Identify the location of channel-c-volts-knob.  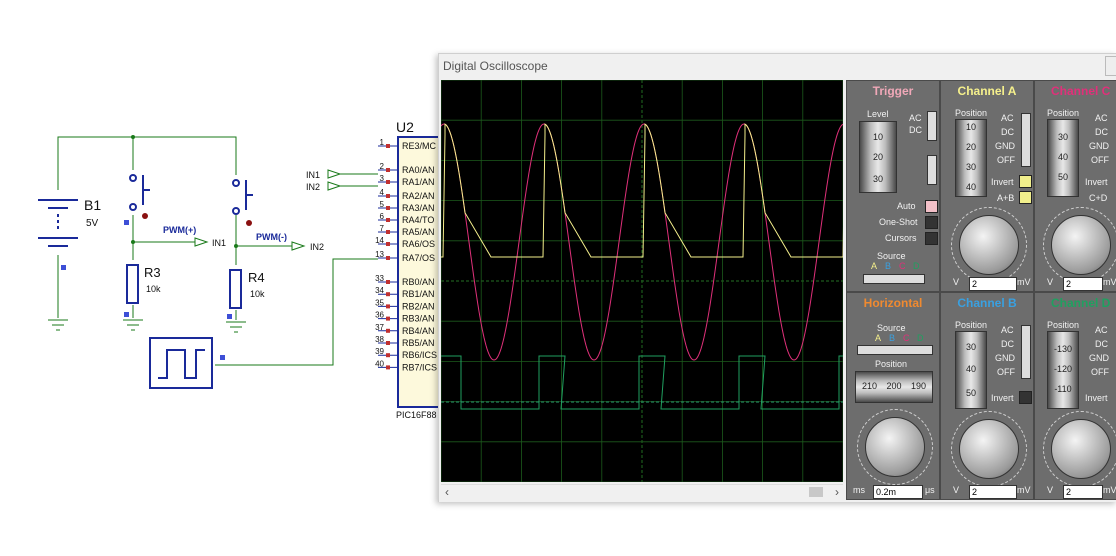
(1081, 245).